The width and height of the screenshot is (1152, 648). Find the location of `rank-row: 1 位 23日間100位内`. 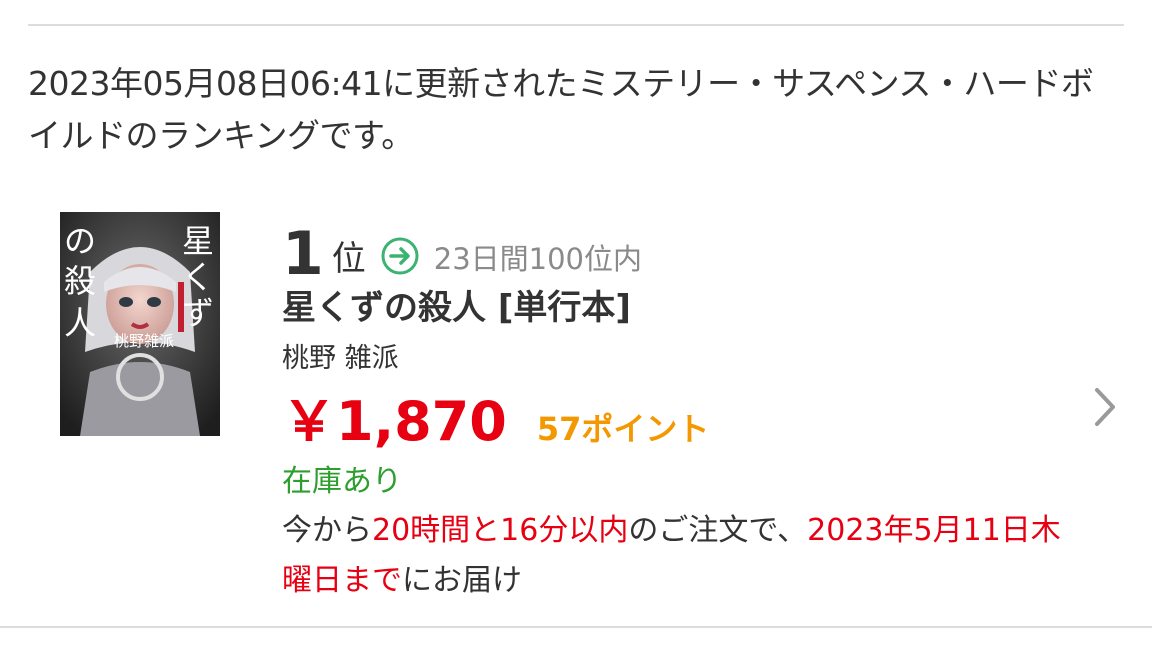

rank-row: 1 位 23日間100位内 is located at coordinates (462, 249).